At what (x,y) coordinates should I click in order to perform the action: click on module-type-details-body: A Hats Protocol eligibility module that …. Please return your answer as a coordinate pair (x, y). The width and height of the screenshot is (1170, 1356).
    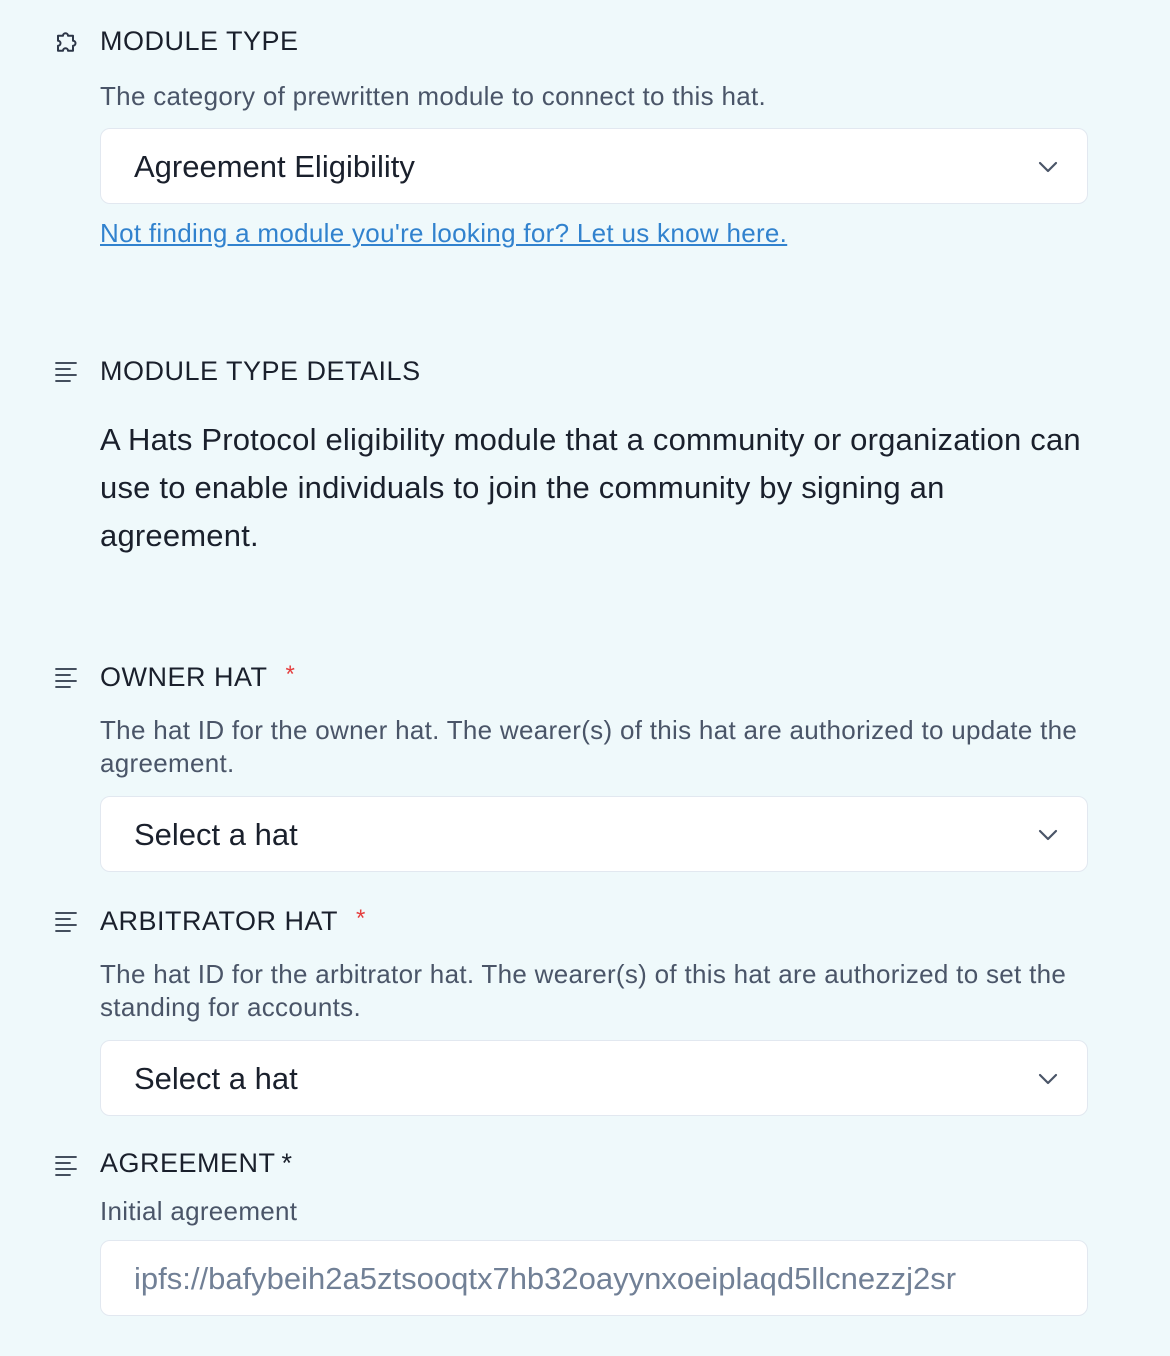
    Looking at the image, I should click on (590, 487).